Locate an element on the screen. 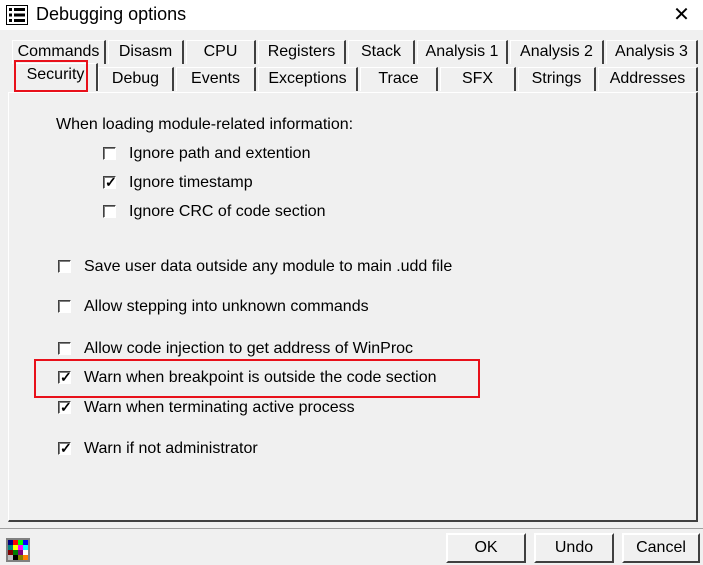 The height and width of the screenshot is (565, 703). module-info-label: When loading module-related information: is located at coordinates (205, 124).